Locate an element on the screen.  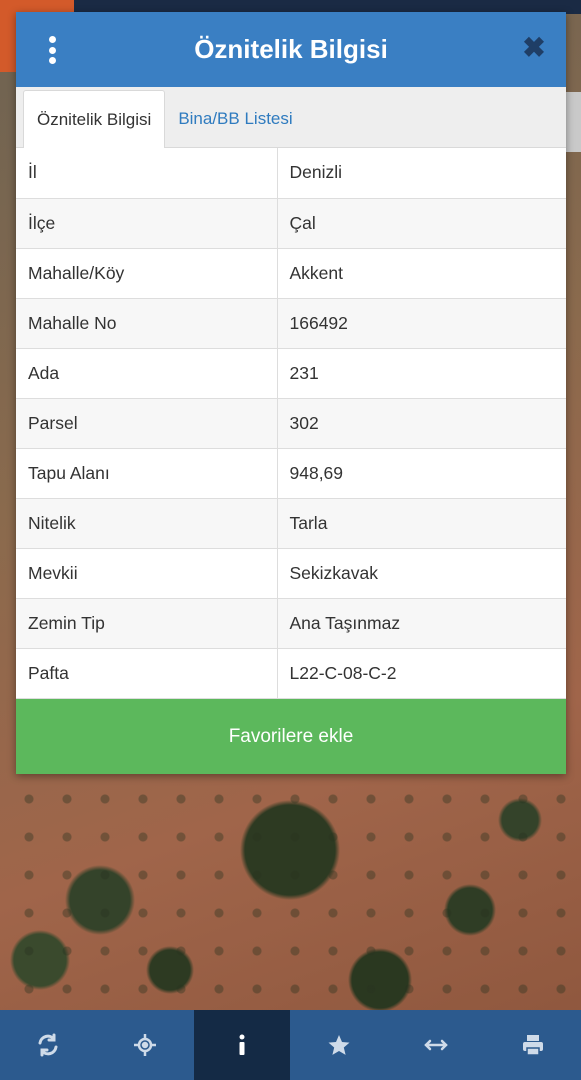
attribute-value: Sekizkavak is located at coordinates (421, 573).